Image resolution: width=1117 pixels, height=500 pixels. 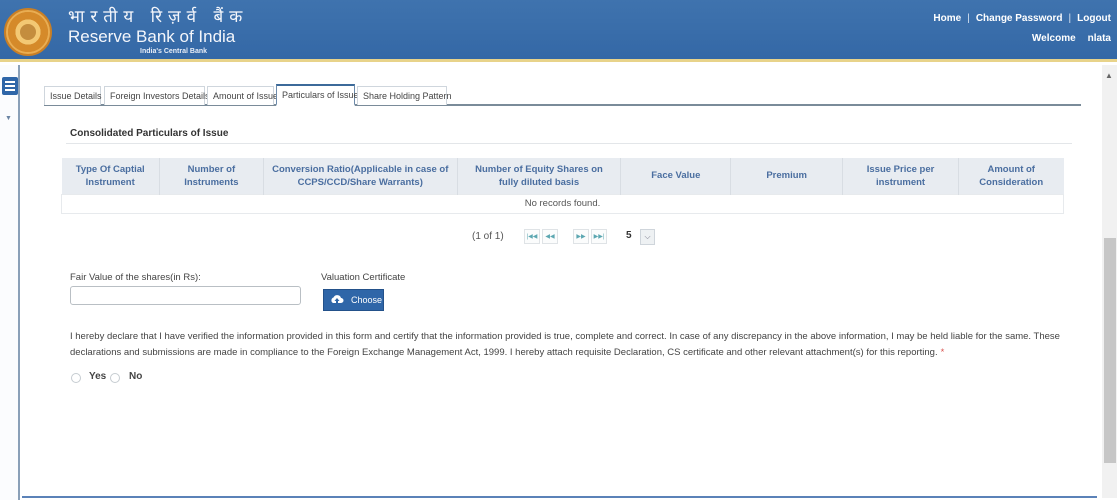 I want to click on vertical-scrollbar: ▲, so click(x=1109, y=281).